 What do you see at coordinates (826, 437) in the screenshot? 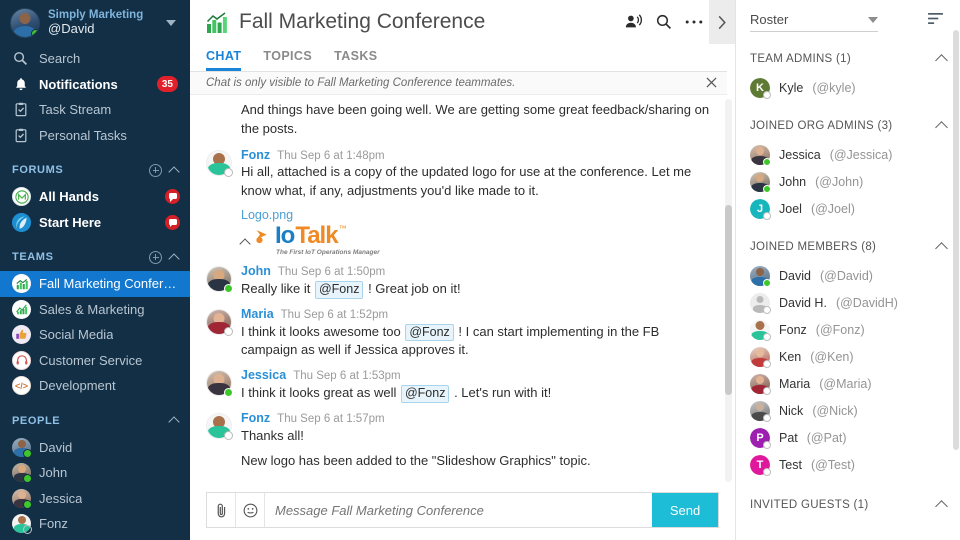
I see `roster-member-handle: (@Pat)` at bounding box center [826, 437].